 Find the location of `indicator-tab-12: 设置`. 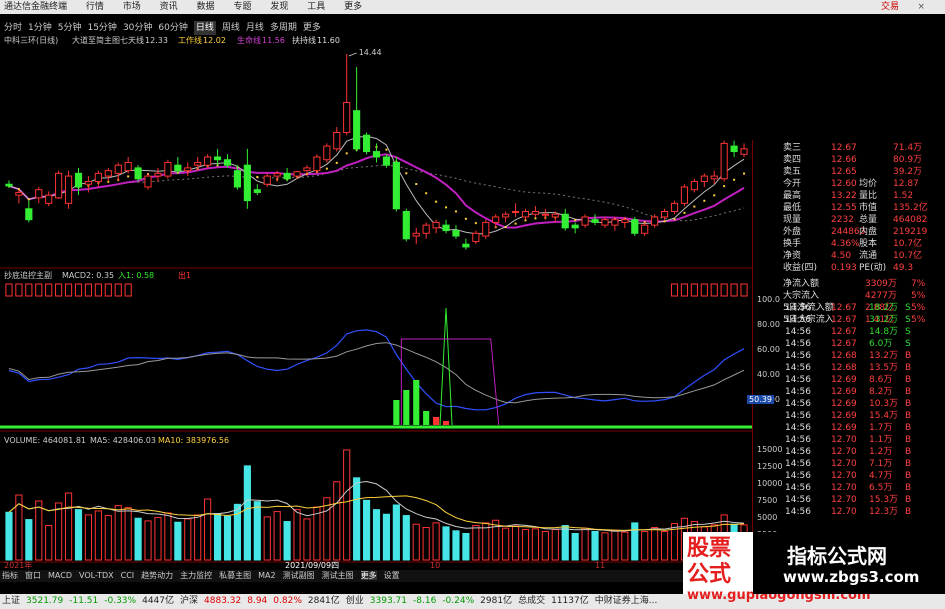

indicator-tab-12: 设置 is located at coordinates (392, 575).